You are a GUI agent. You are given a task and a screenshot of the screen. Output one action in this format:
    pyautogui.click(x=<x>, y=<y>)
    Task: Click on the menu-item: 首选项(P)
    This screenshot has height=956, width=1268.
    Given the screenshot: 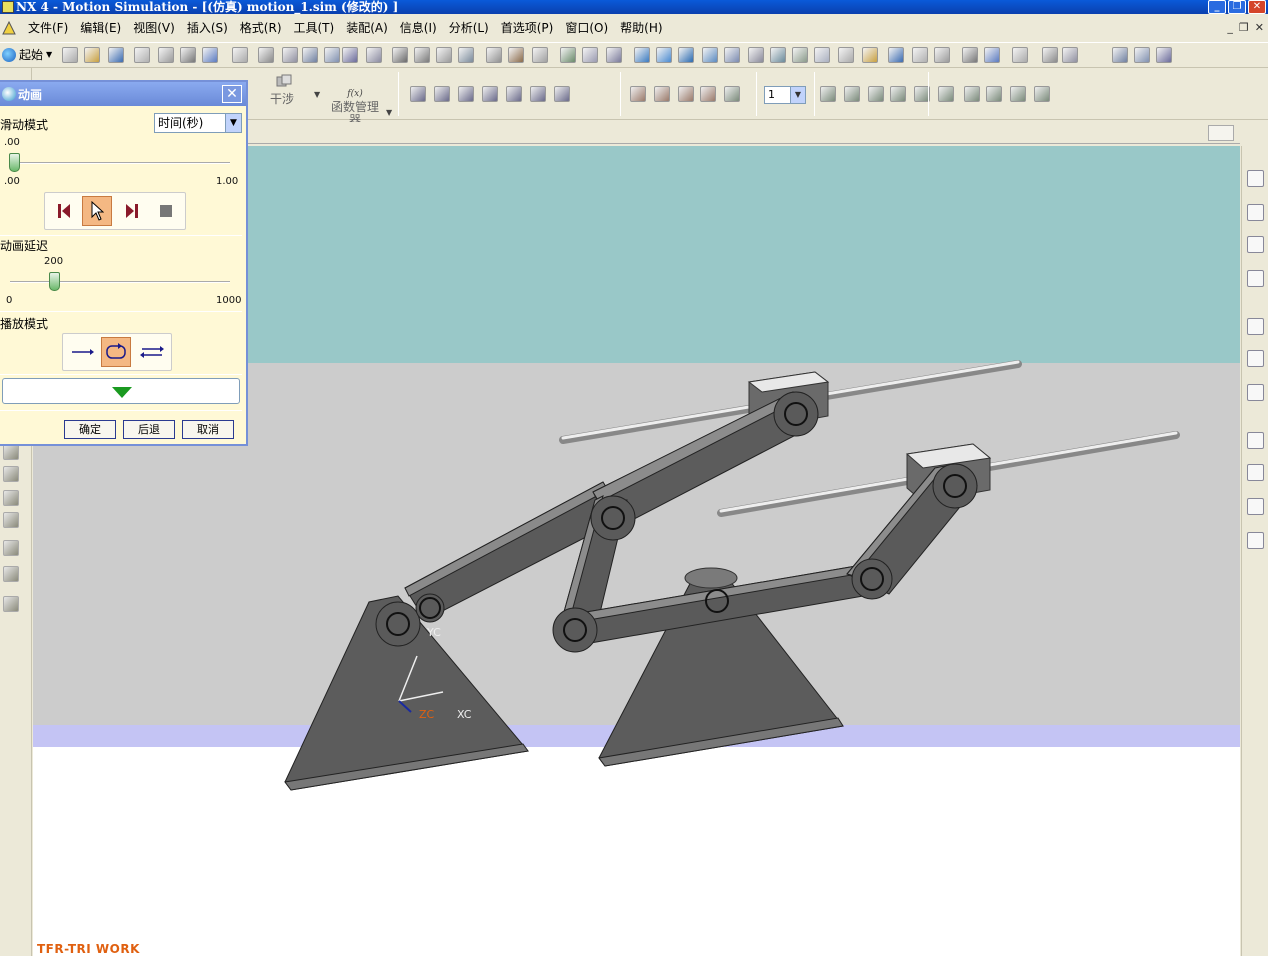 What is the action you would take?
    pyautogui.click(x=527, y=28)
    